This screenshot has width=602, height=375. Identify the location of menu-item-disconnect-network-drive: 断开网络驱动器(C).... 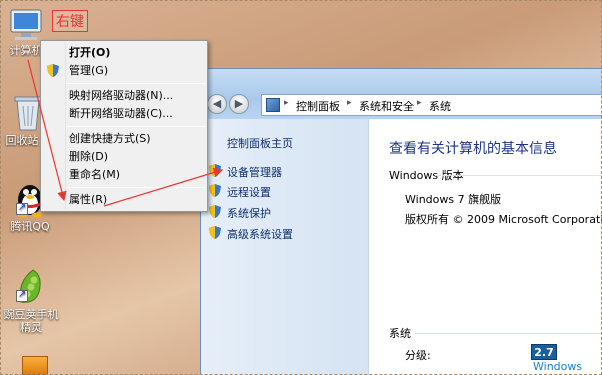
(124, 114).